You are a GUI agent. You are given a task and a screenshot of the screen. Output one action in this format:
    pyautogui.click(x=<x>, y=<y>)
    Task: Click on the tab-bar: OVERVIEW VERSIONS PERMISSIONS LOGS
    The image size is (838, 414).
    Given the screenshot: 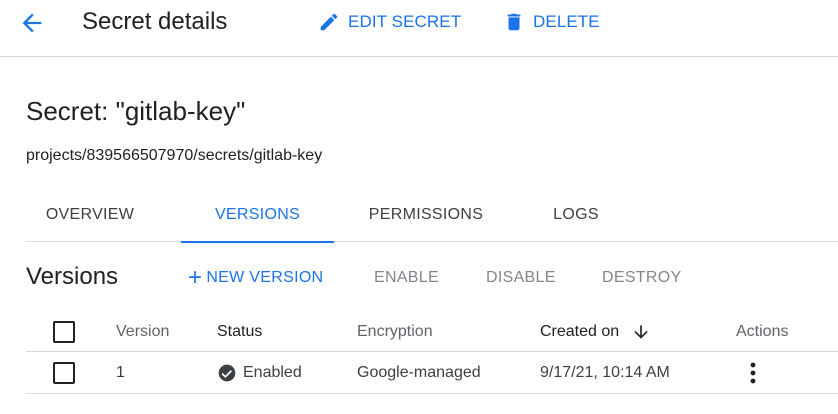 What is the action you would take?
    pyautogui.click(x=432, y=219)
    